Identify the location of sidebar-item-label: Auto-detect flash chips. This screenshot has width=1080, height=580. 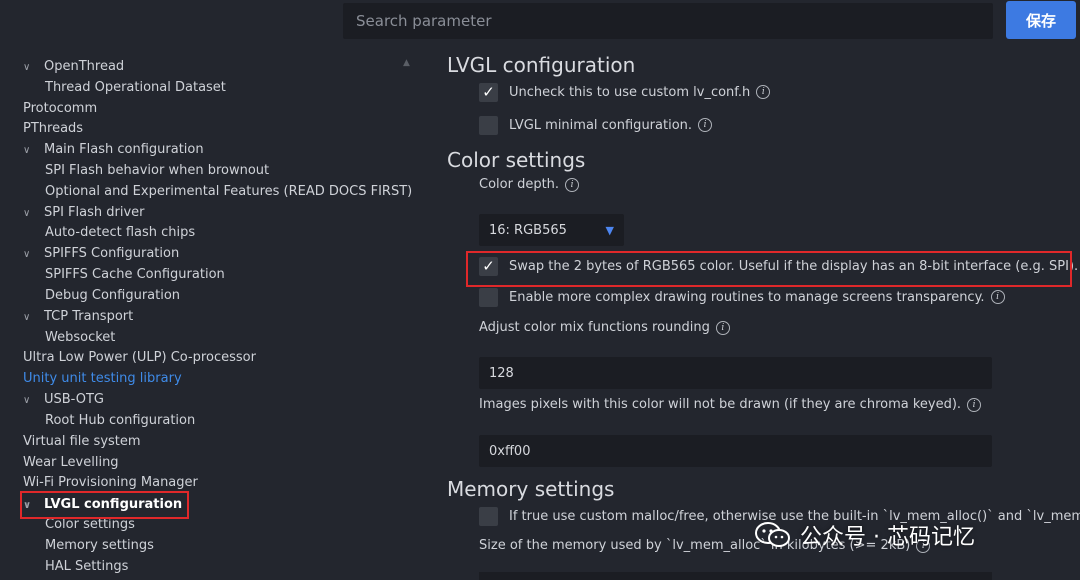
(120, 232).